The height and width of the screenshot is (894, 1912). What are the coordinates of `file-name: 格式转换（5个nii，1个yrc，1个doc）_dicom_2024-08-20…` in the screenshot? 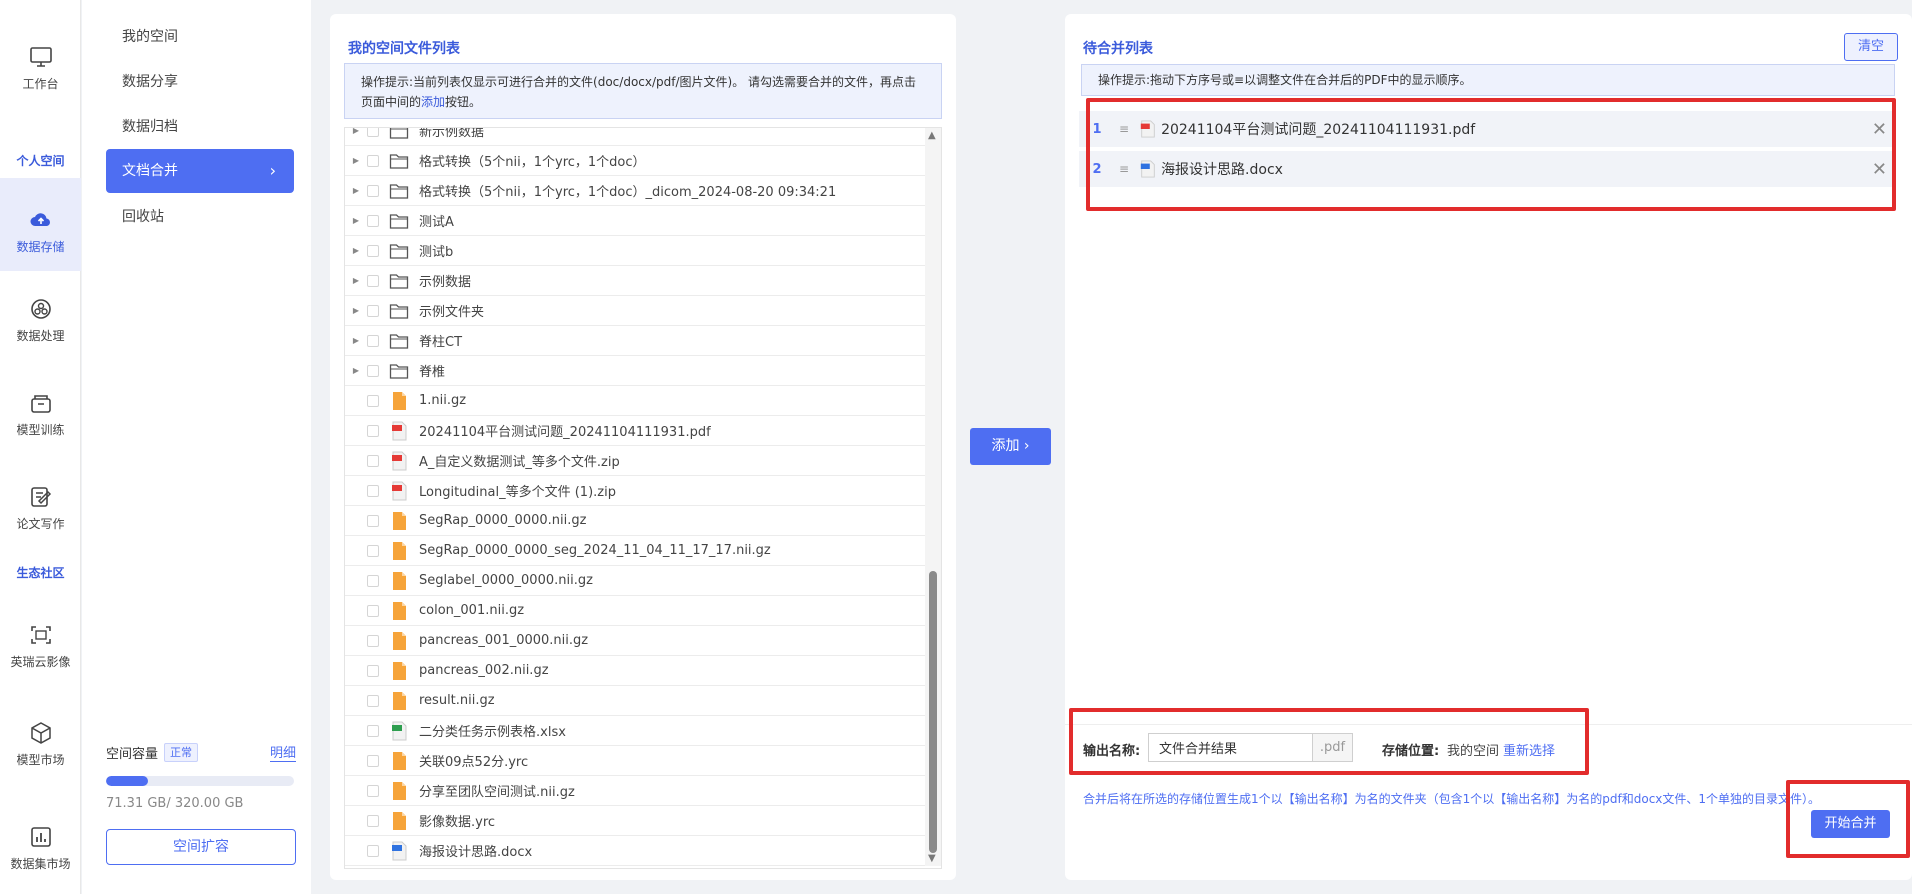 It's located at (628, 192).